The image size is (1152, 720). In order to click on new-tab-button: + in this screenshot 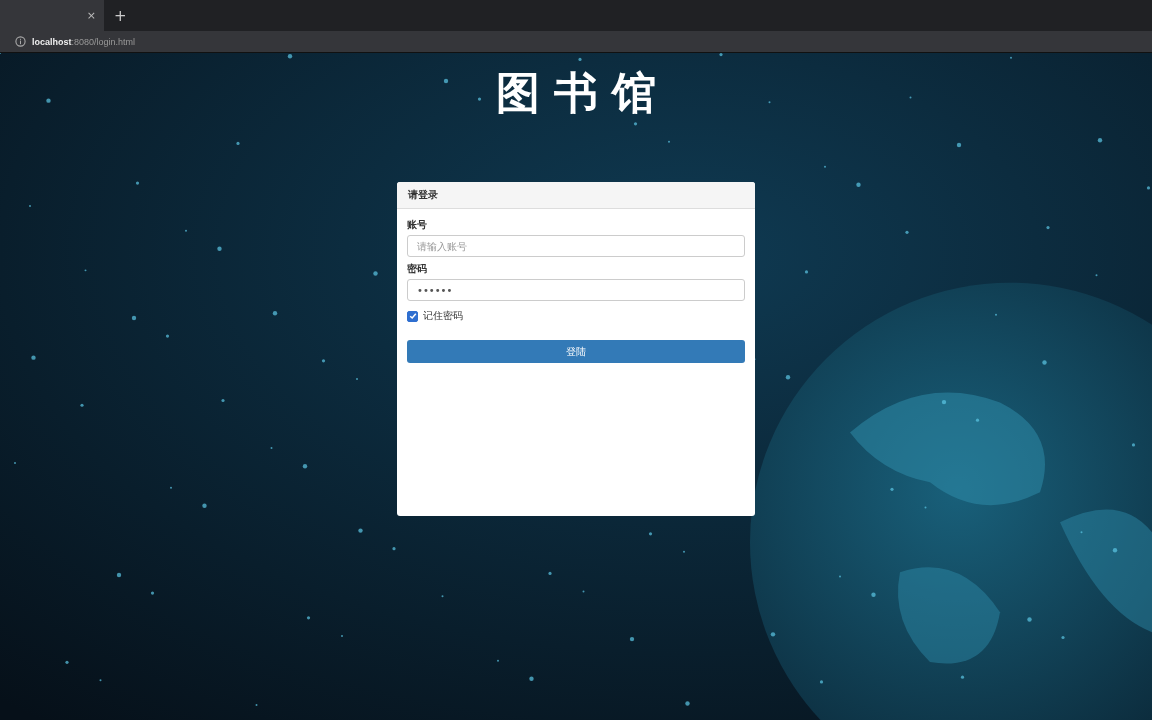, I will do `click(120, 16)`.